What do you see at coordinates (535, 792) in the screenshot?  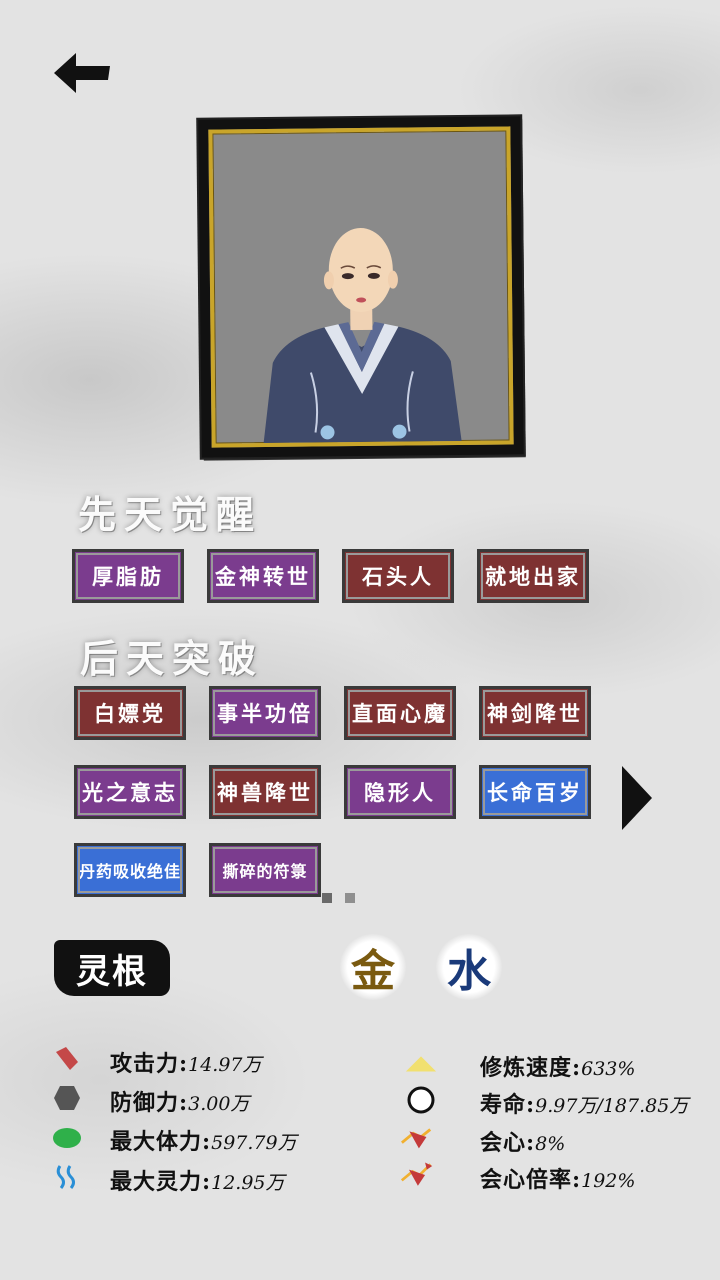 I see `talent-tag-acquired-8: 长命百岁` at bounding box center [535, 792].